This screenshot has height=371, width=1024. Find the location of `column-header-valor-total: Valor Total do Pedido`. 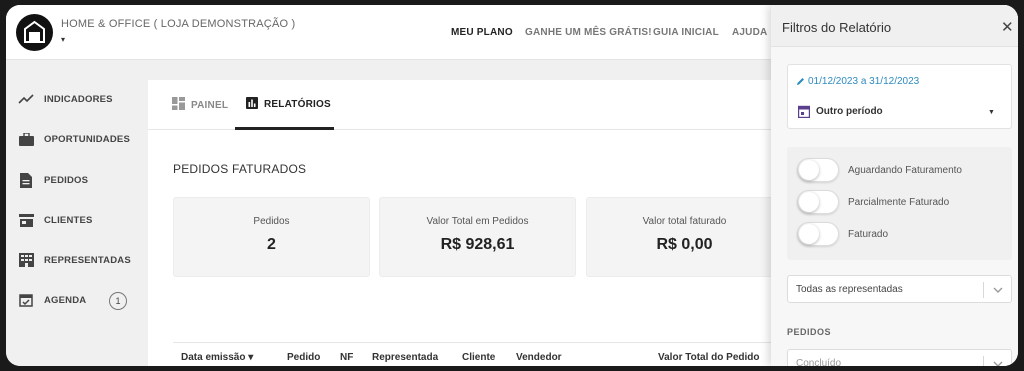

column-header-valor-total: Valor Total do Pedido is located at coordinates (709, 357).